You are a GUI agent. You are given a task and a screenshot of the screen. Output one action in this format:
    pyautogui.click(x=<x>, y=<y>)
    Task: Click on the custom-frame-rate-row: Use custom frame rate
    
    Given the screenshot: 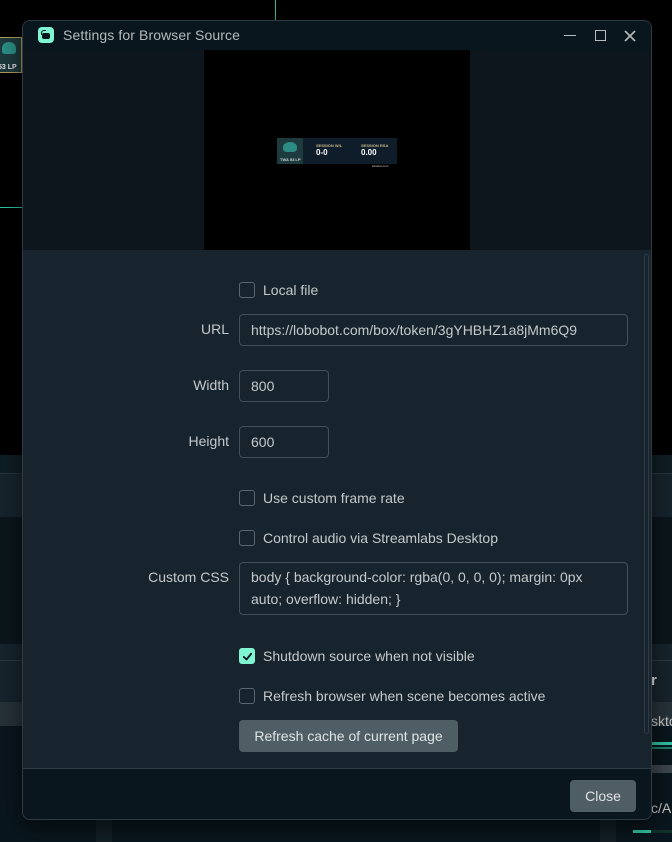 What is the action you would take?
    pyautogui.click(x=322, y=498)
    